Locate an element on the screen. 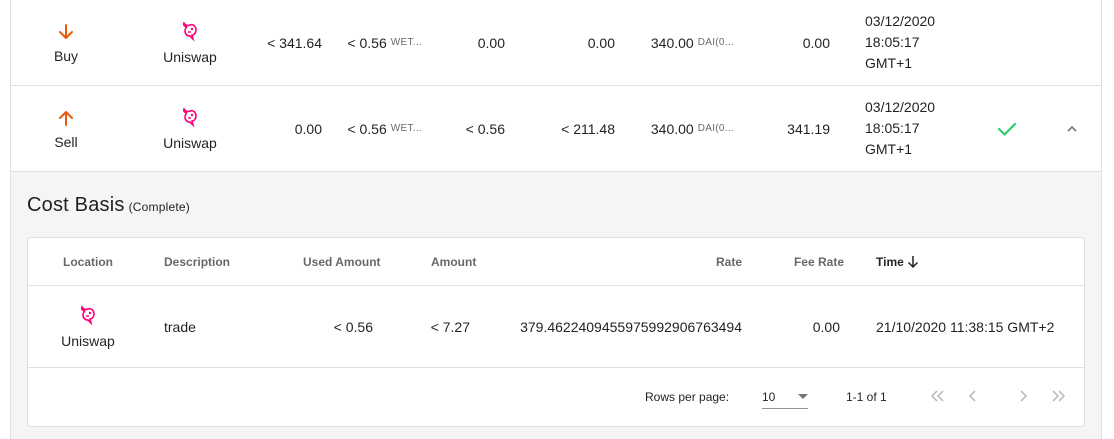 The width and height of the screenshot is (1114, 439). previous-page-icon is located at coordinates (973, 396).